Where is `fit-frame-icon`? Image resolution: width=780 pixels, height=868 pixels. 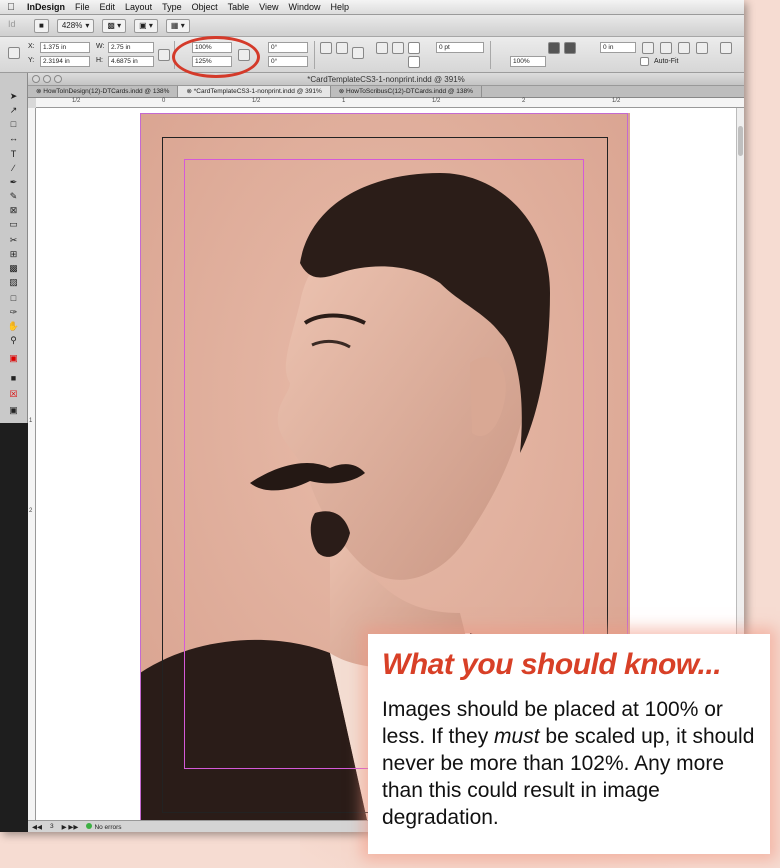
fit-frame-icon is located at coordinates (666, 48).